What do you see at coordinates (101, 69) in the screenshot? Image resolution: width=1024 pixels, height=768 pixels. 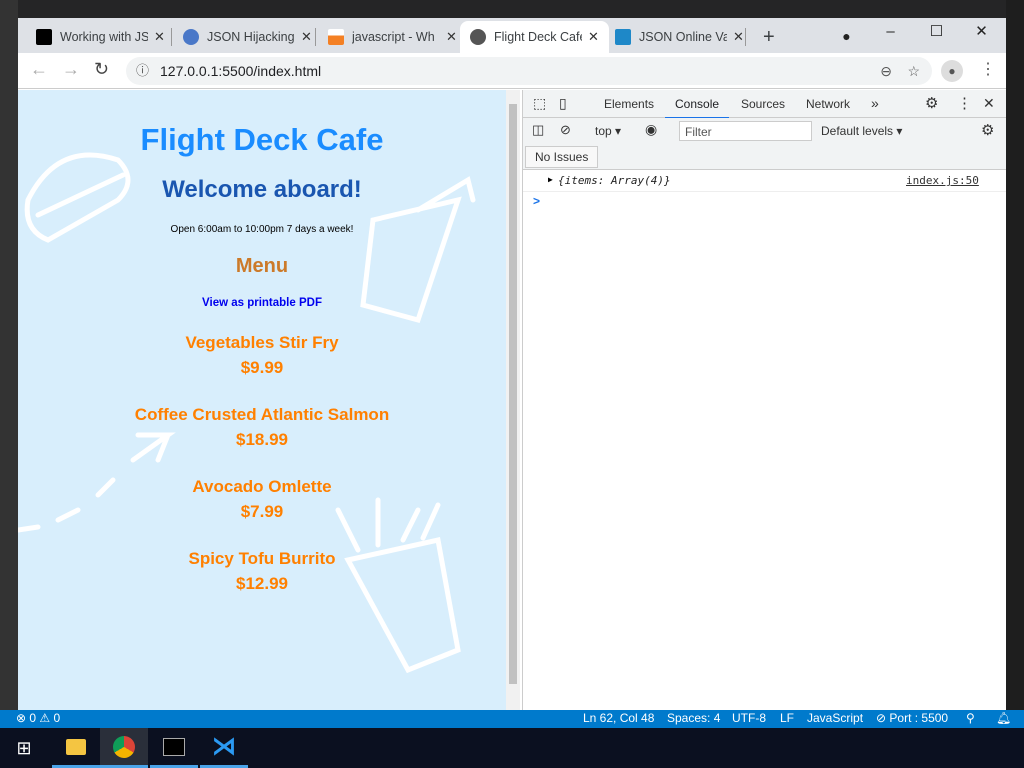 I see `reload-icon: ↻` at bounding box center [101, 69].